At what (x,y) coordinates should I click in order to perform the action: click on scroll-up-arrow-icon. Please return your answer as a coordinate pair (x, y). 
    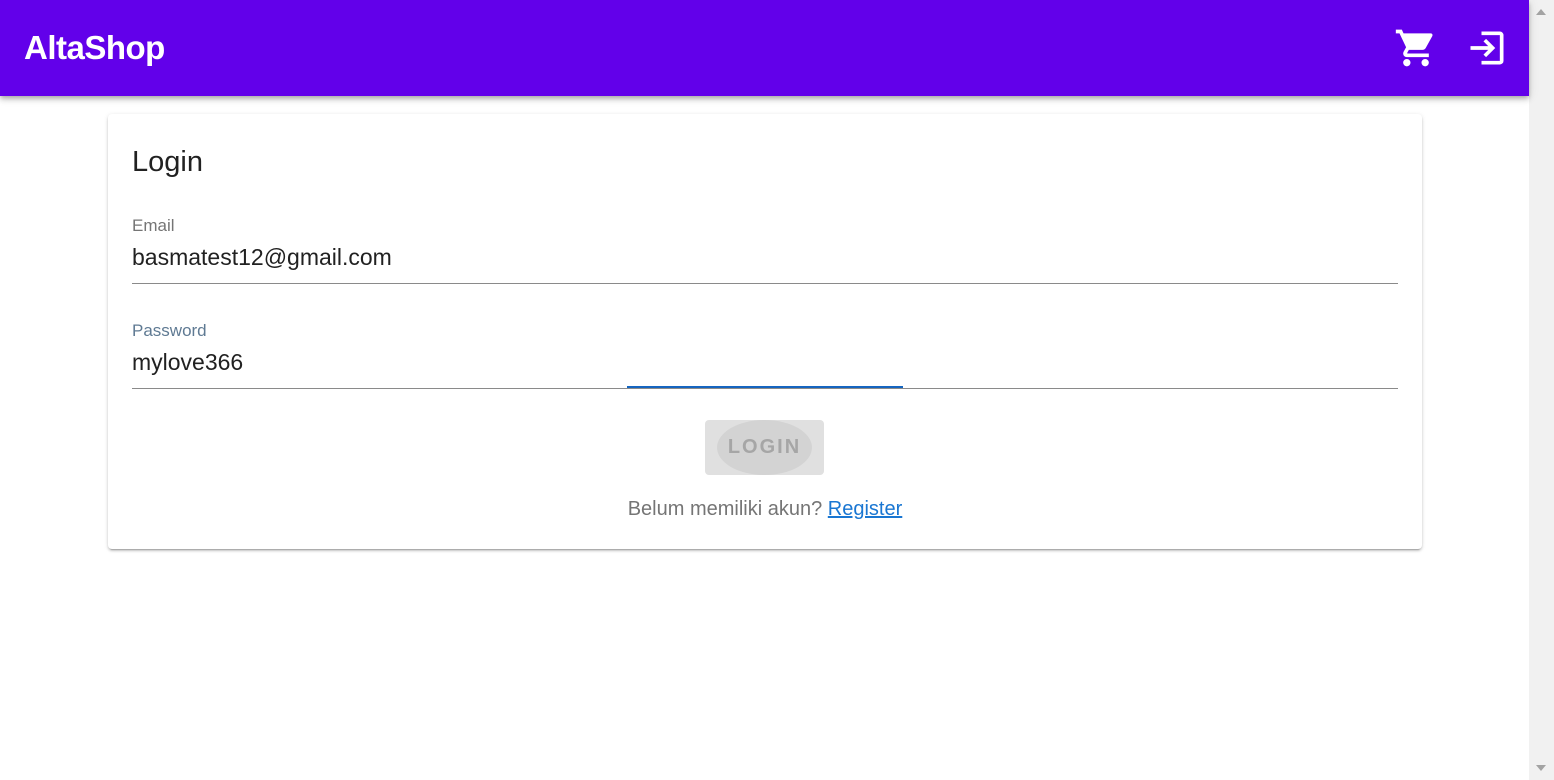
    Looking at the image, I should click on (1541, 12).